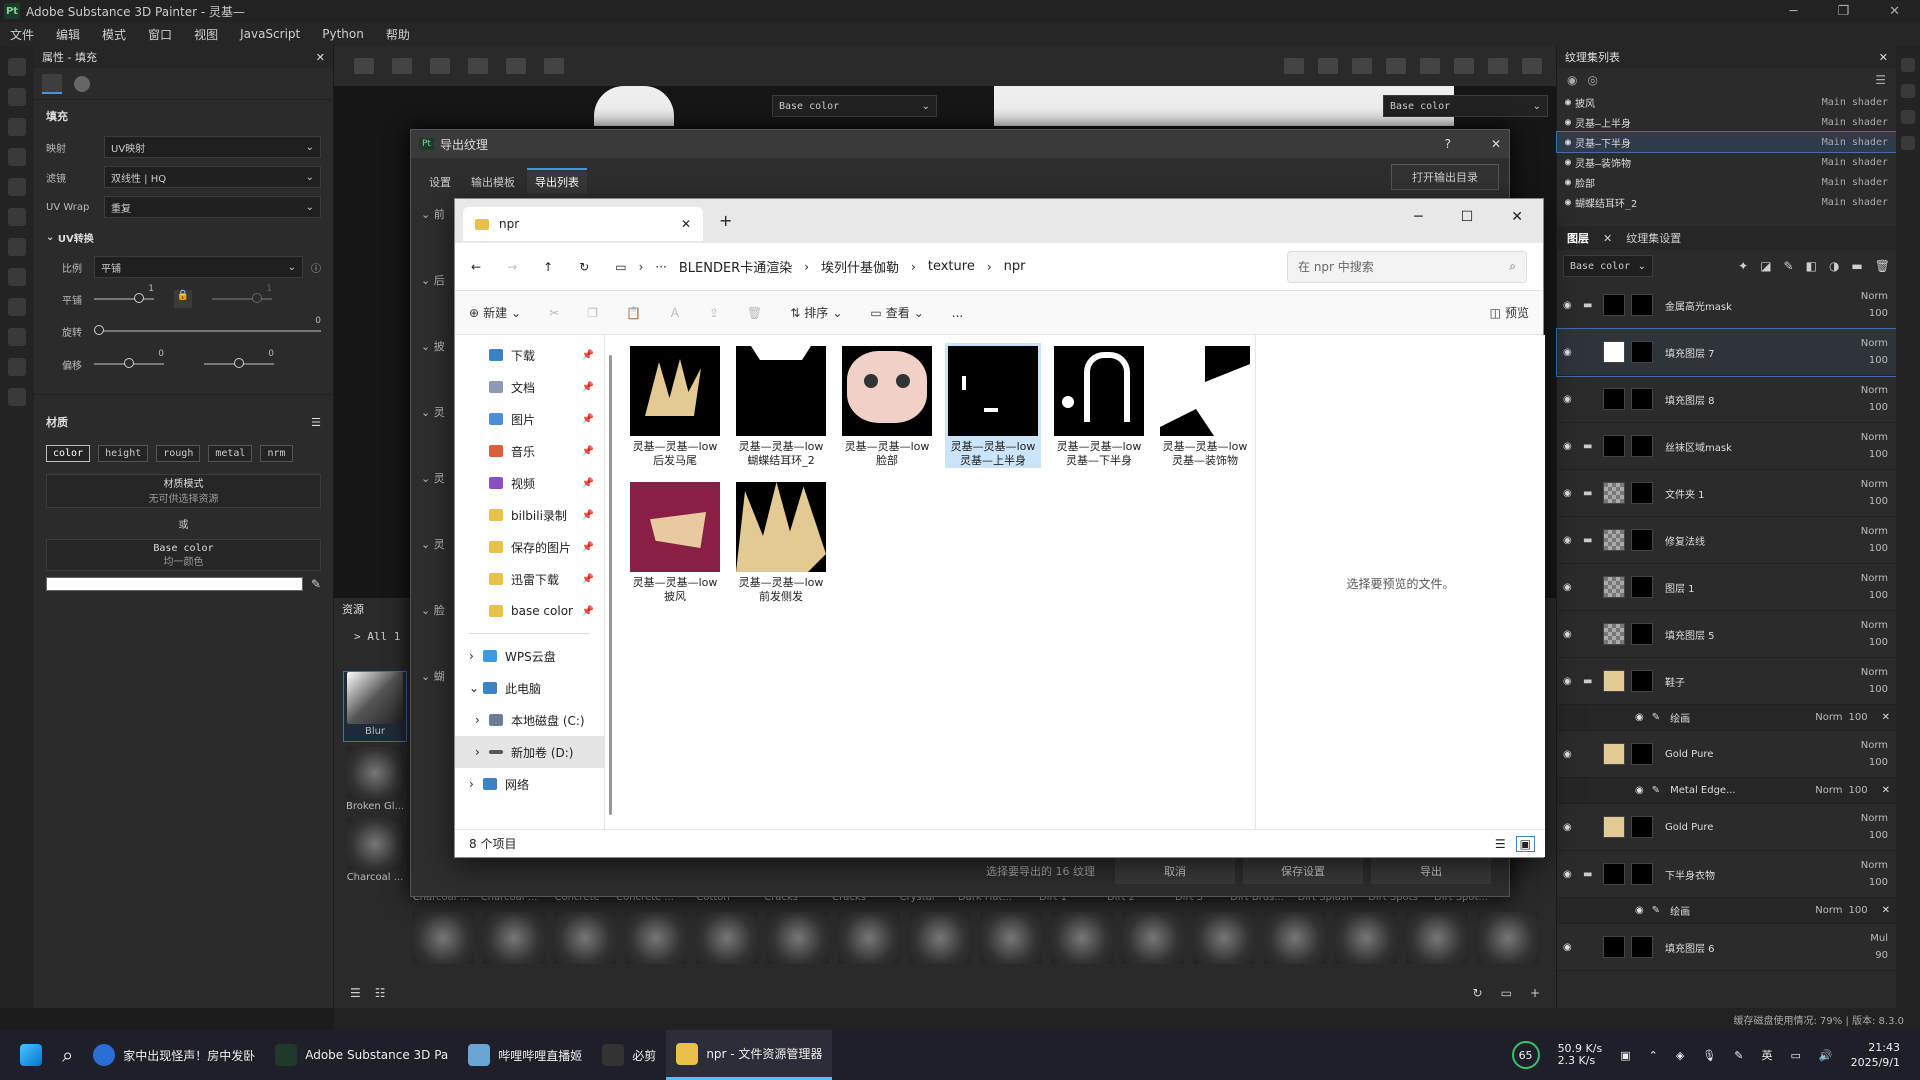  Describe the element at coordinates (17, 97) in the screenshot. I see `eraser-icon` at that location.